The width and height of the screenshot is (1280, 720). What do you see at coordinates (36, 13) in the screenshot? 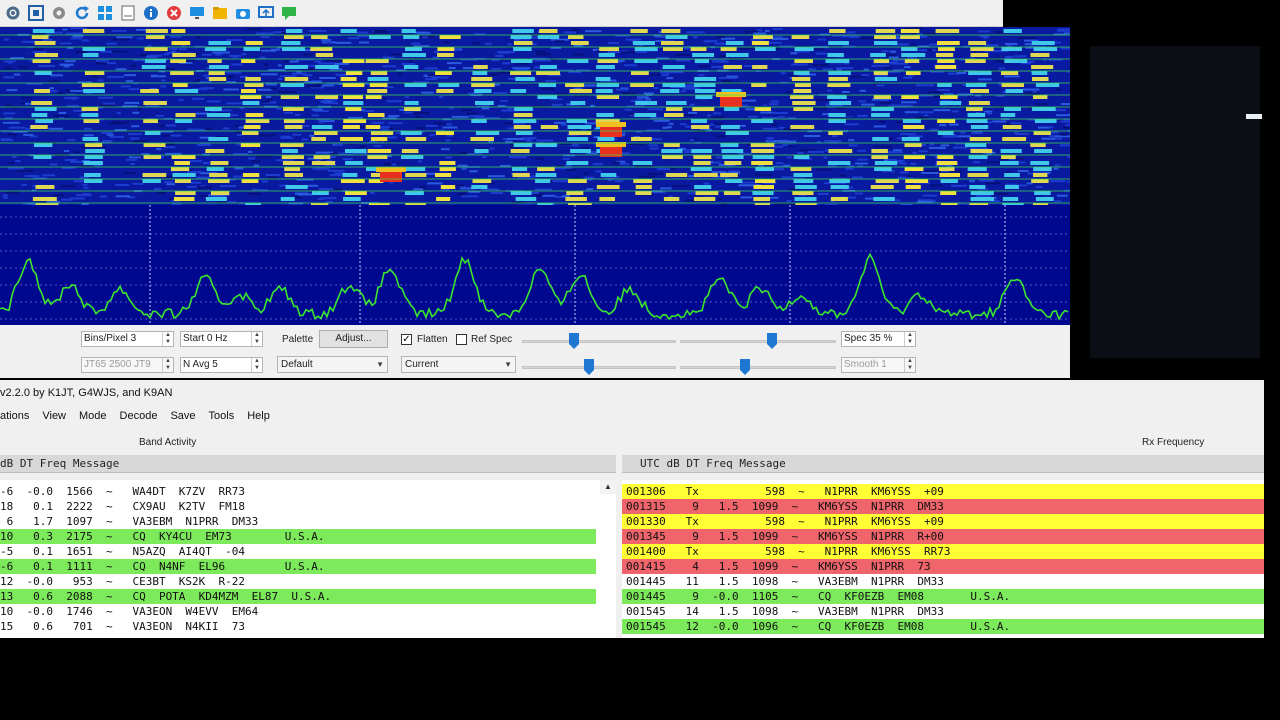
I see `expand-icon` at bounding box center [36, 13].